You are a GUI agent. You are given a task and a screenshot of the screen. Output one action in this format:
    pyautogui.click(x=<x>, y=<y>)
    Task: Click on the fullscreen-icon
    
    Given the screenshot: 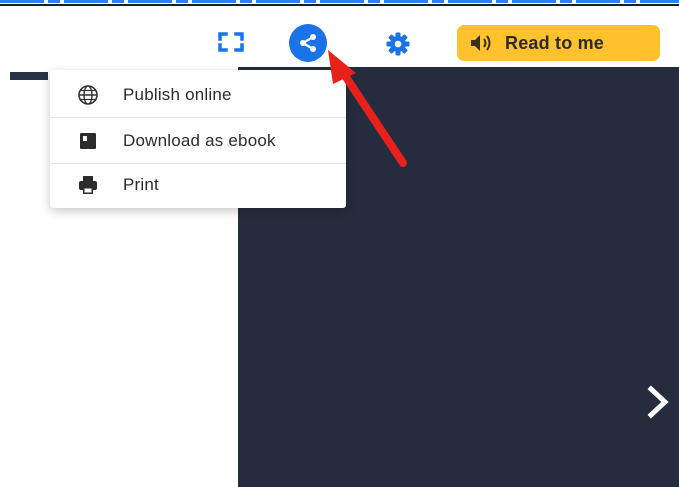 What is the action you would take?
    pyautogui.click(x=231, y=42)
    